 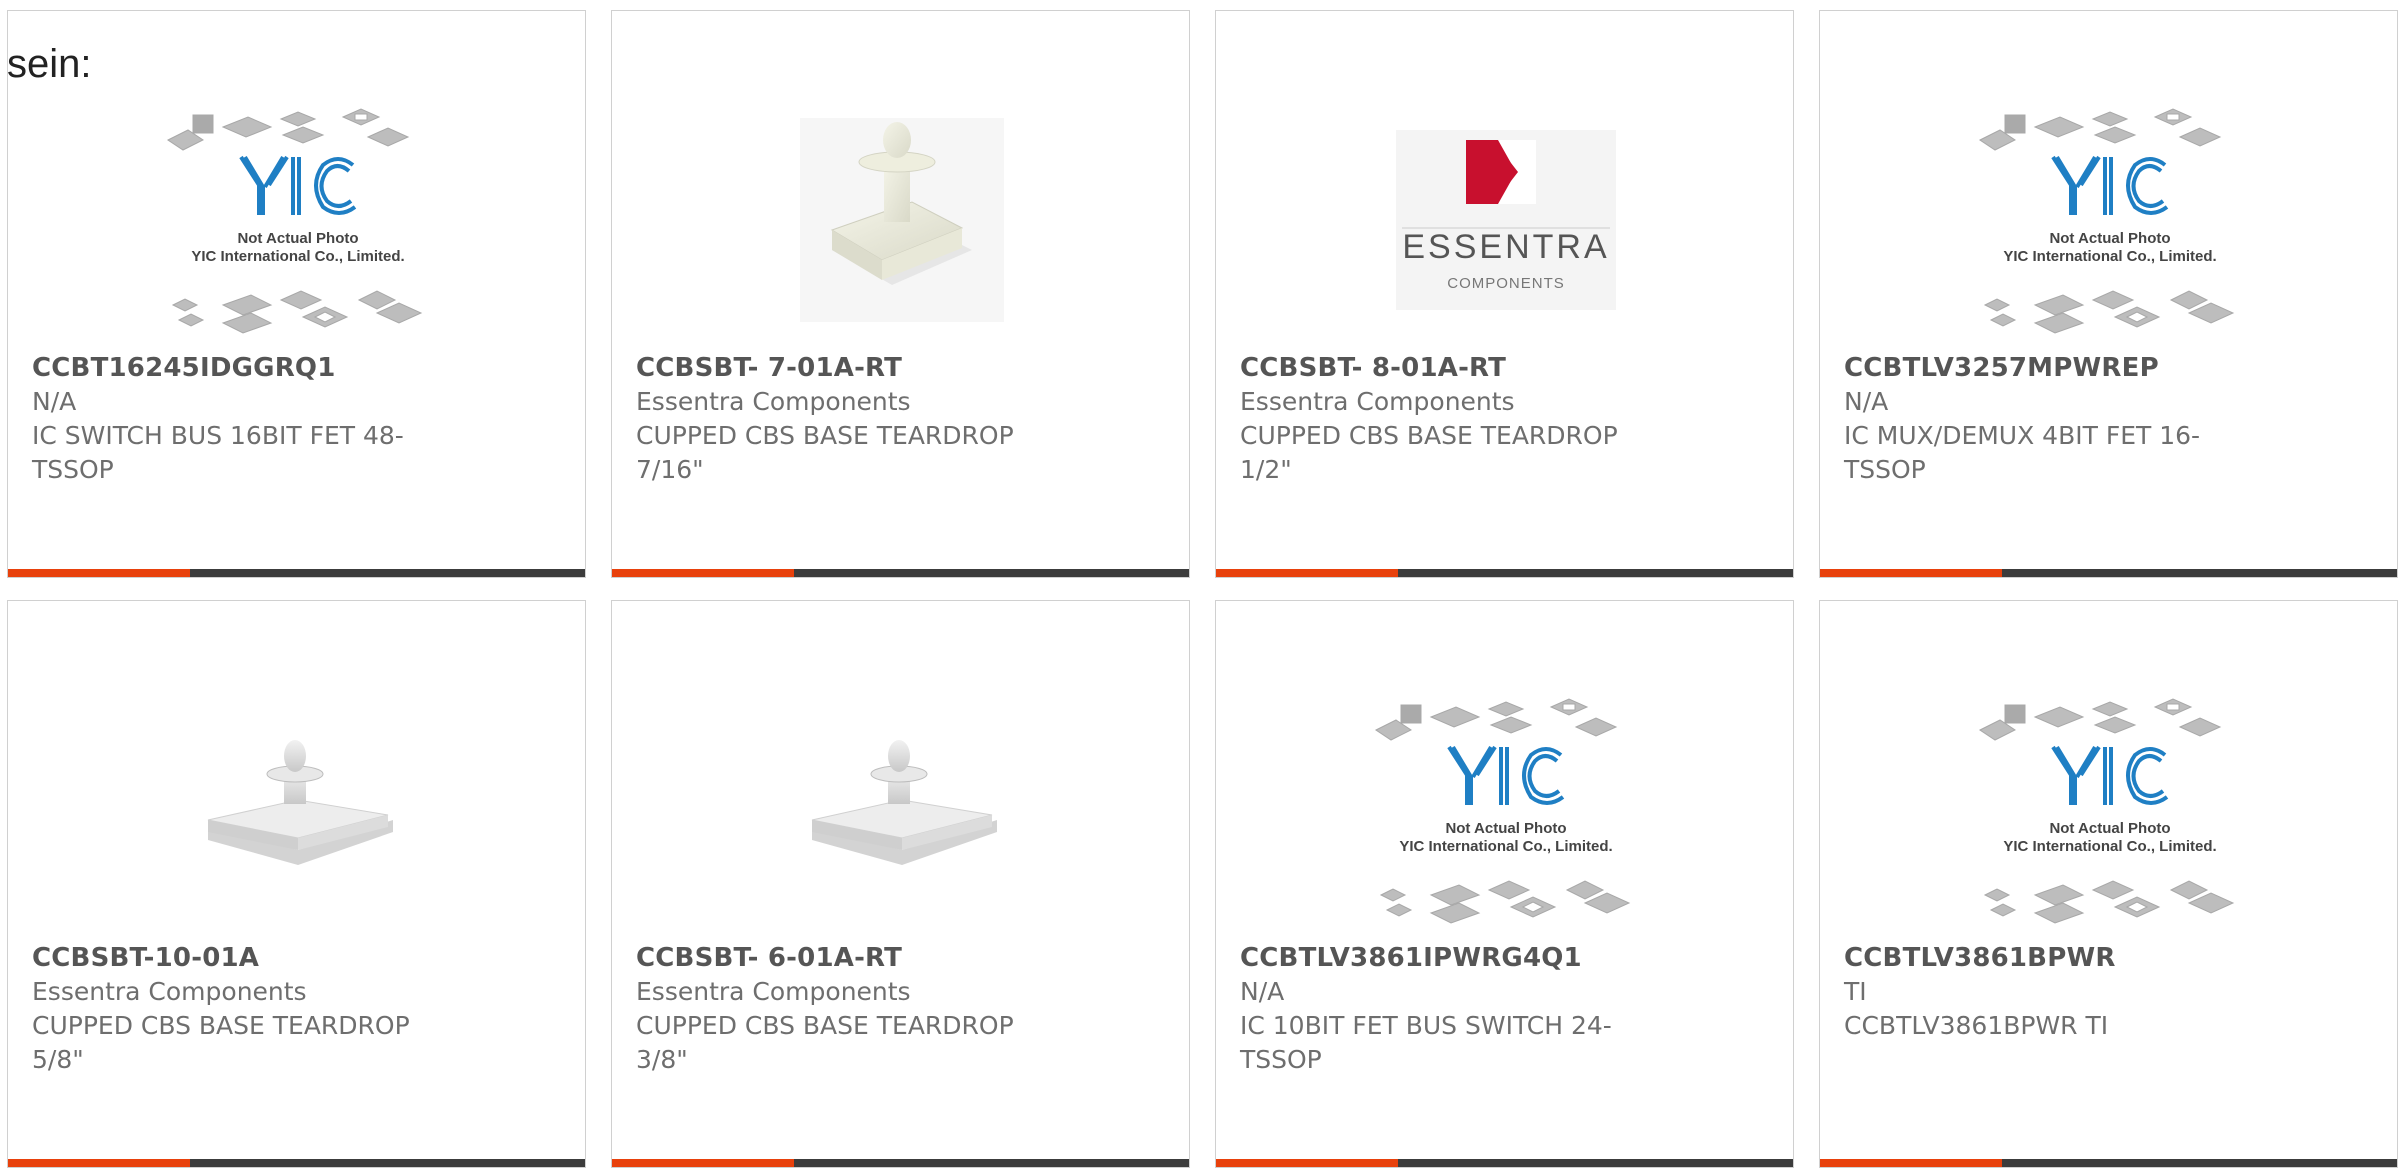 What do you see at coordinates (1505, 247) in the screenshot?
I see `essentra-name: ESSENTRA` at bounding box center [1505, 247].